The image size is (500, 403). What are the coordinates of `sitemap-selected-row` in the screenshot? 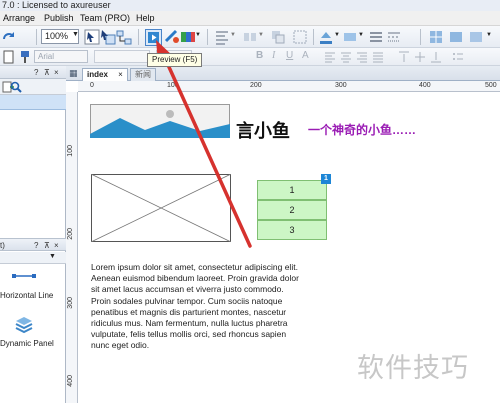 It's located at (33, 102).